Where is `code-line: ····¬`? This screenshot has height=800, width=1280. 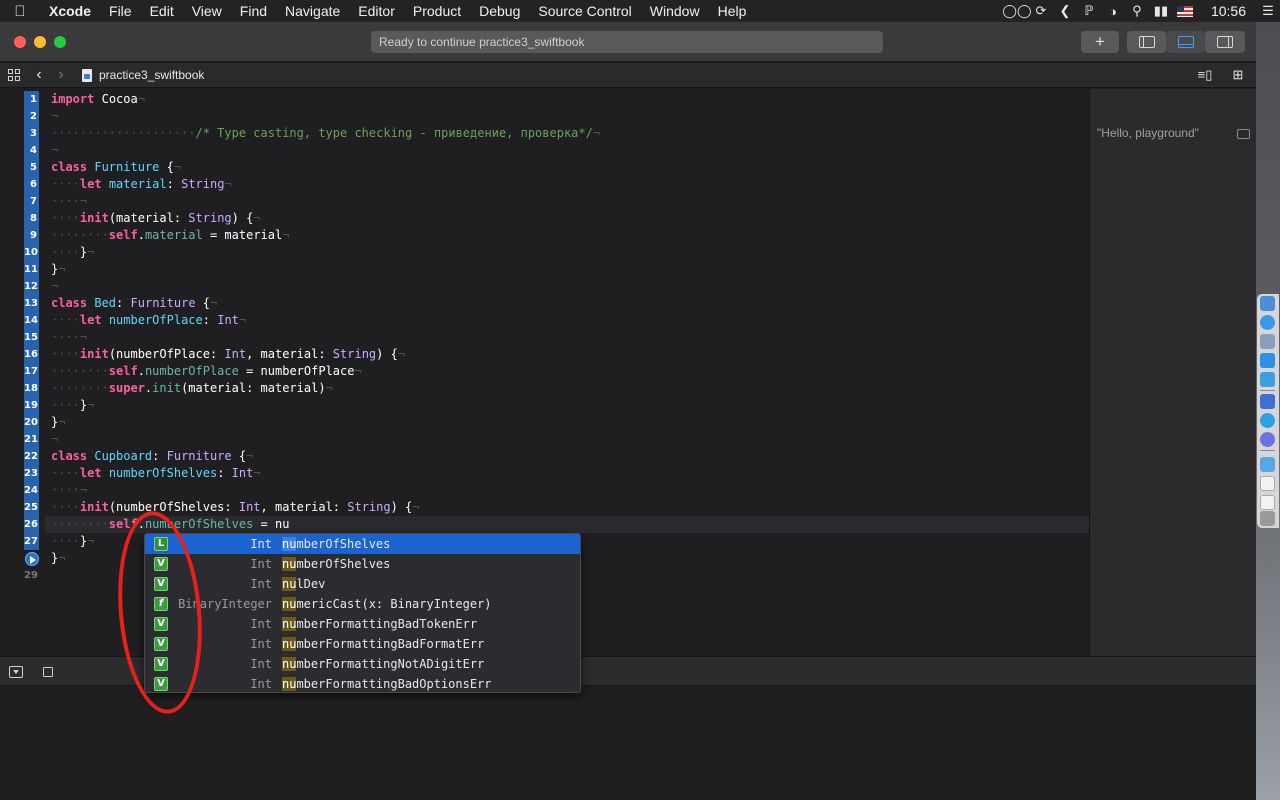 code-line: ····¬ is located at coordinates (69, 337).